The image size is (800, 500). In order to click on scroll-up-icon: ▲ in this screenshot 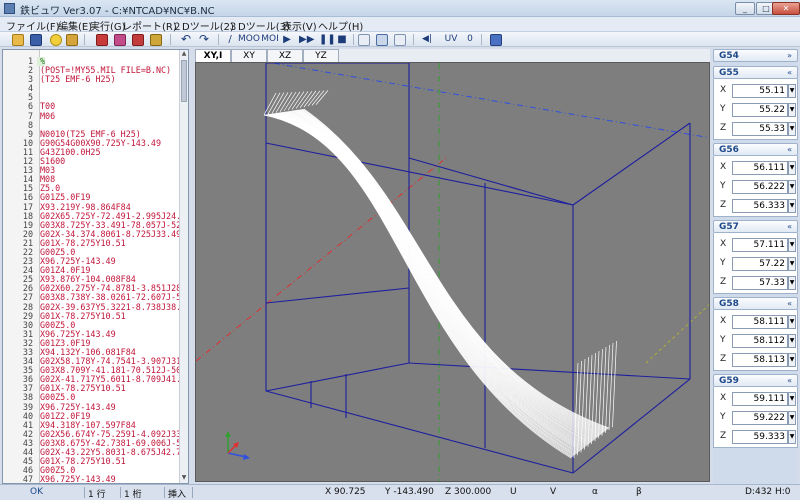, I will do `click(184, 54)`.